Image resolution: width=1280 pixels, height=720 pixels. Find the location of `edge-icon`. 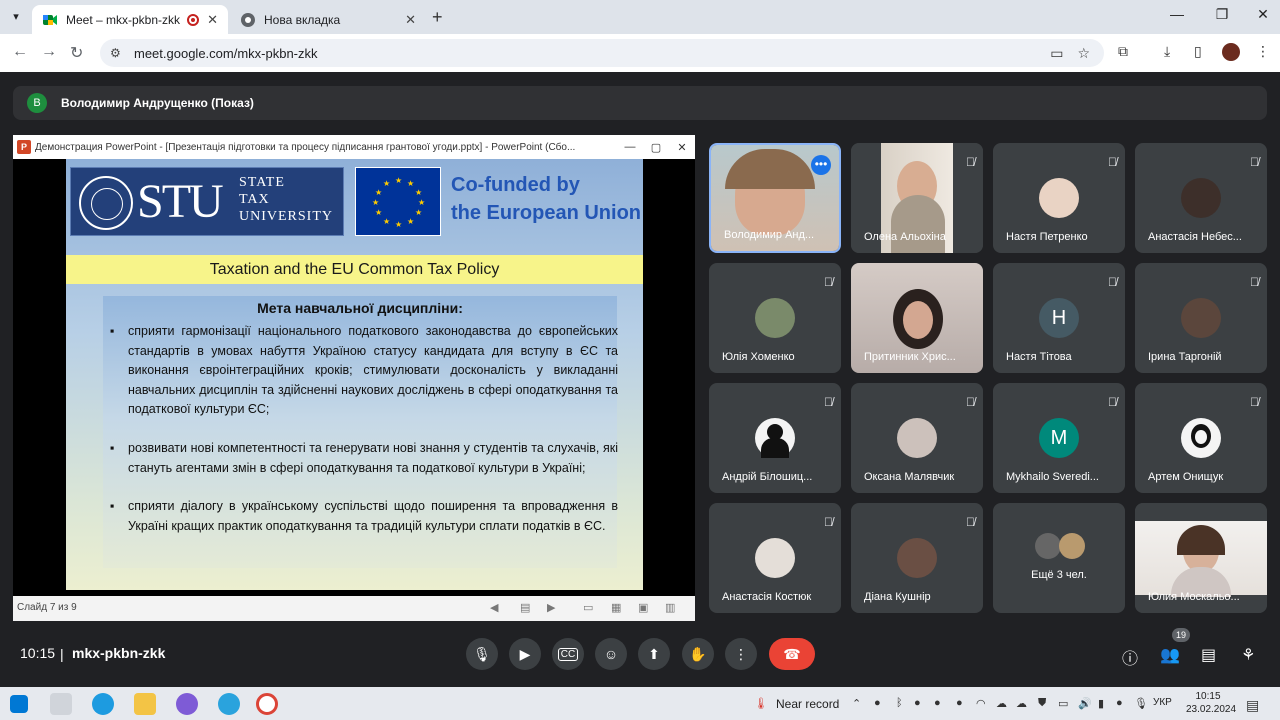

edge-icon is located at coordinates (103, 704).